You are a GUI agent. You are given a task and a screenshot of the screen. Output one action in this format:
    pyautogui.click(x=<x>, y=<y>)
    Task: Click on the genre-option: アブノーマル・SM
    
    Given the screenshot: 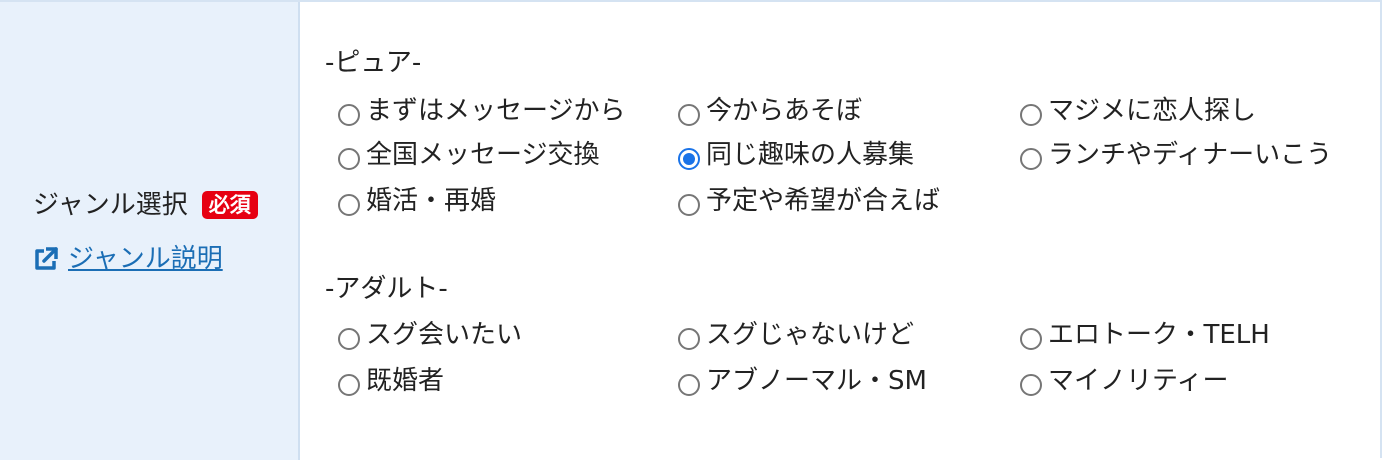 What is the action you would take?
    pyautogui.click(x=802, y=381)
    